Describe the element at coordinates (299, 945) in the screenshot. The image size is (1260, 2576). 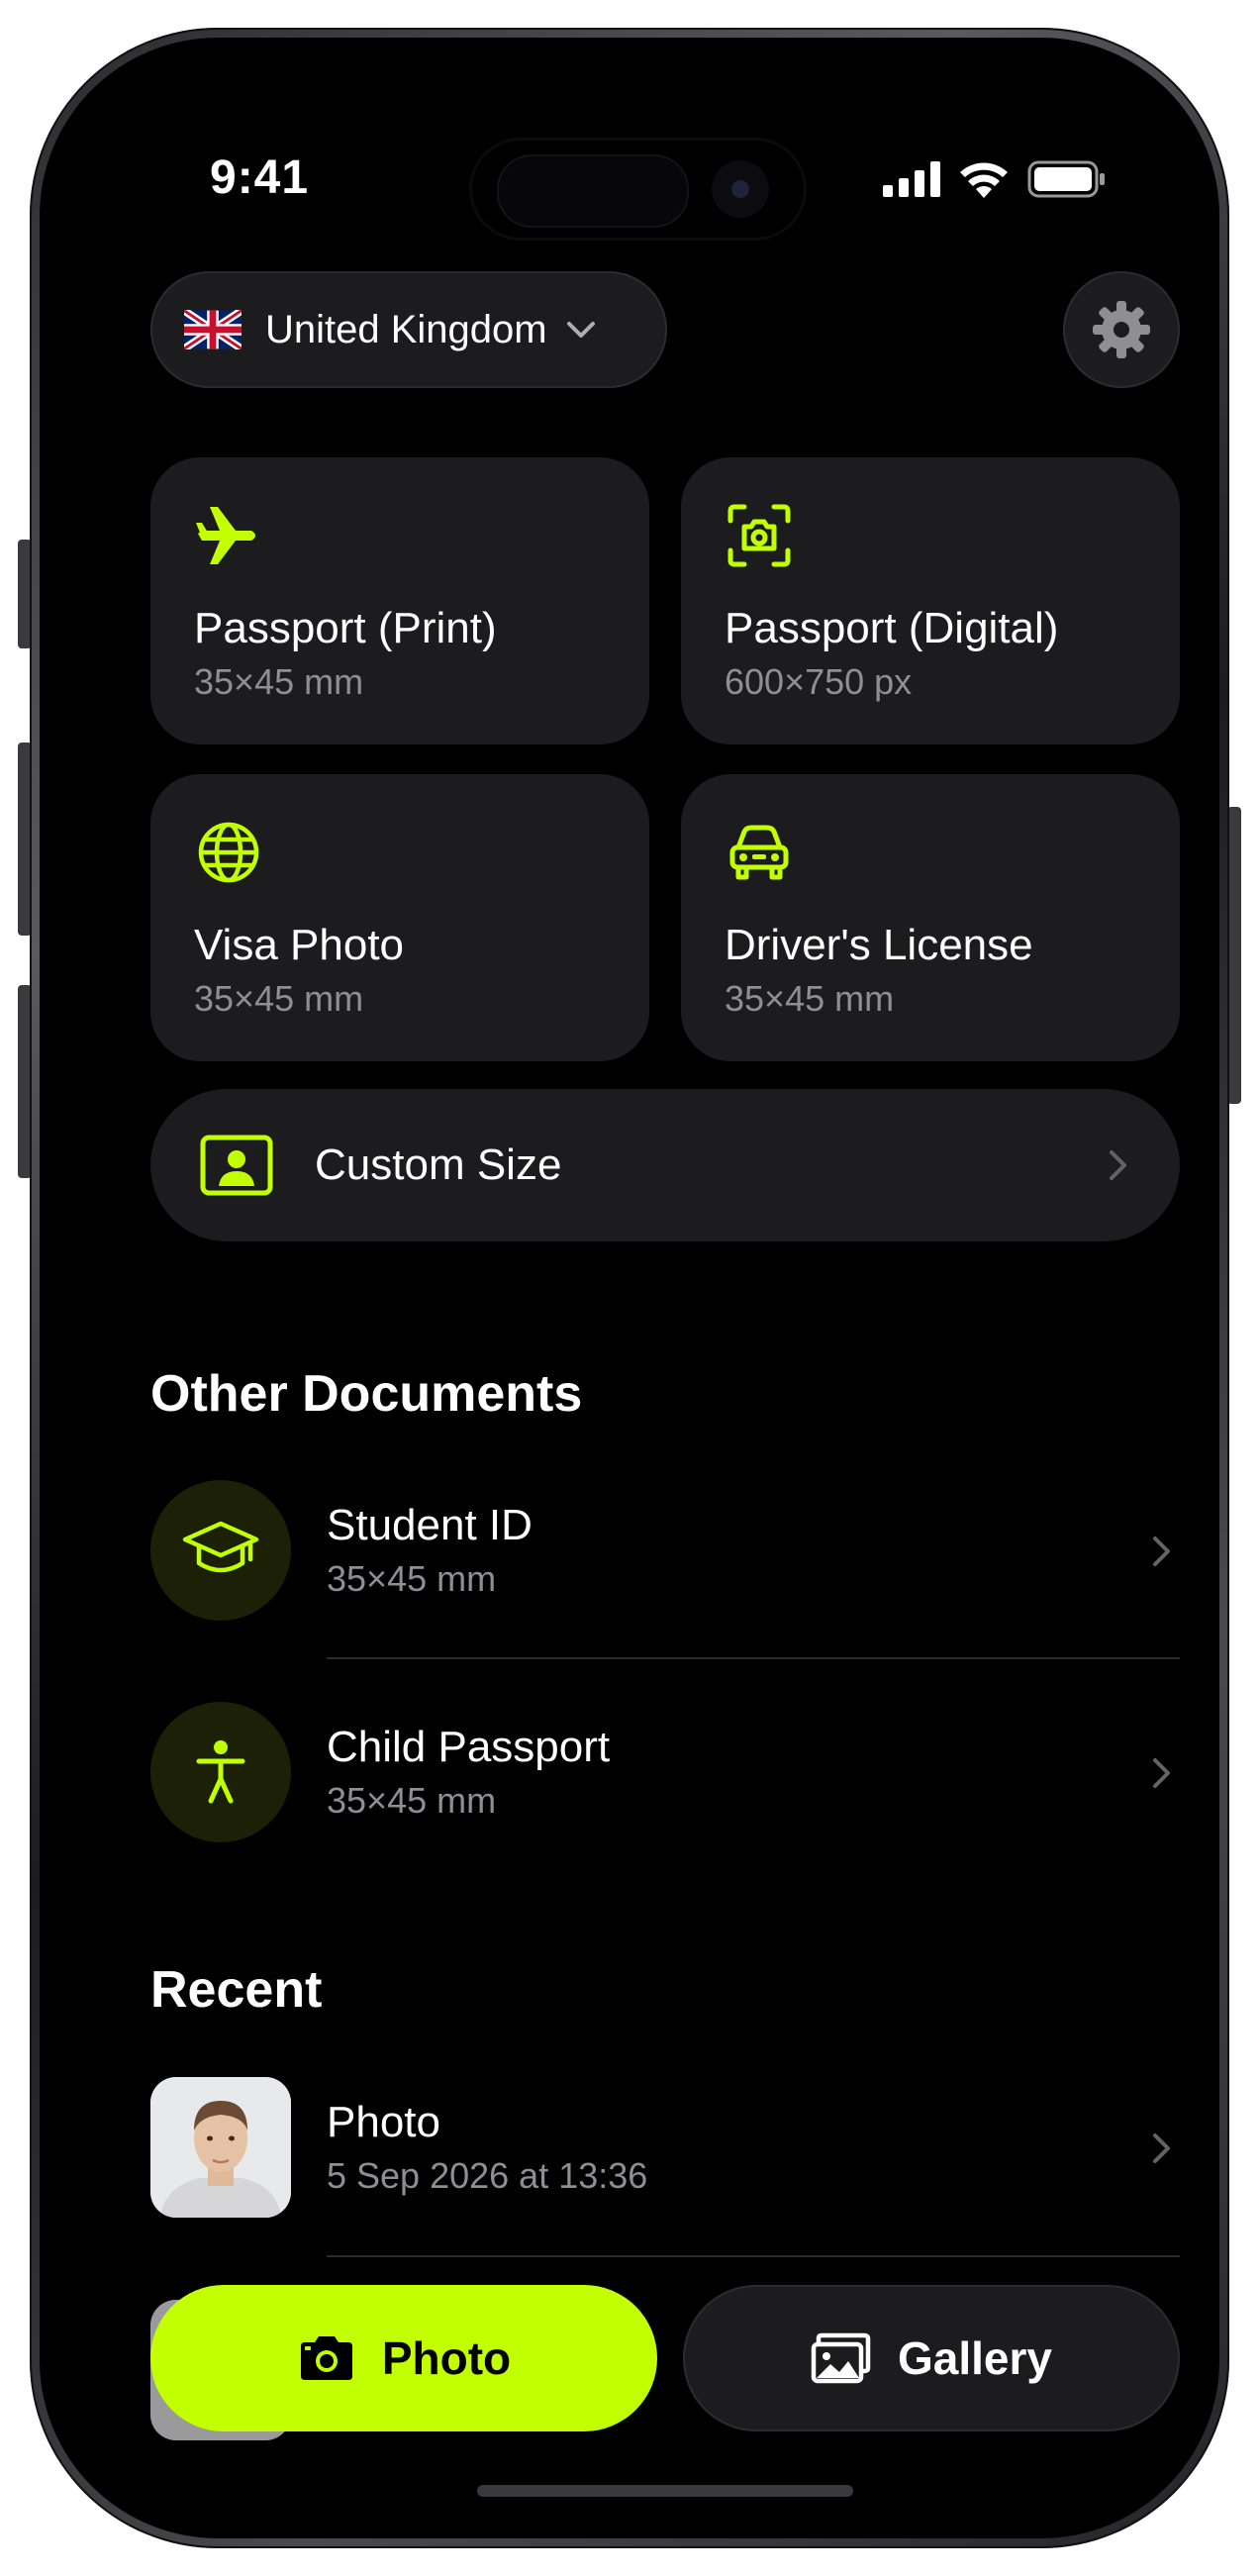
I see `card-title: Visa Photo` at that location.